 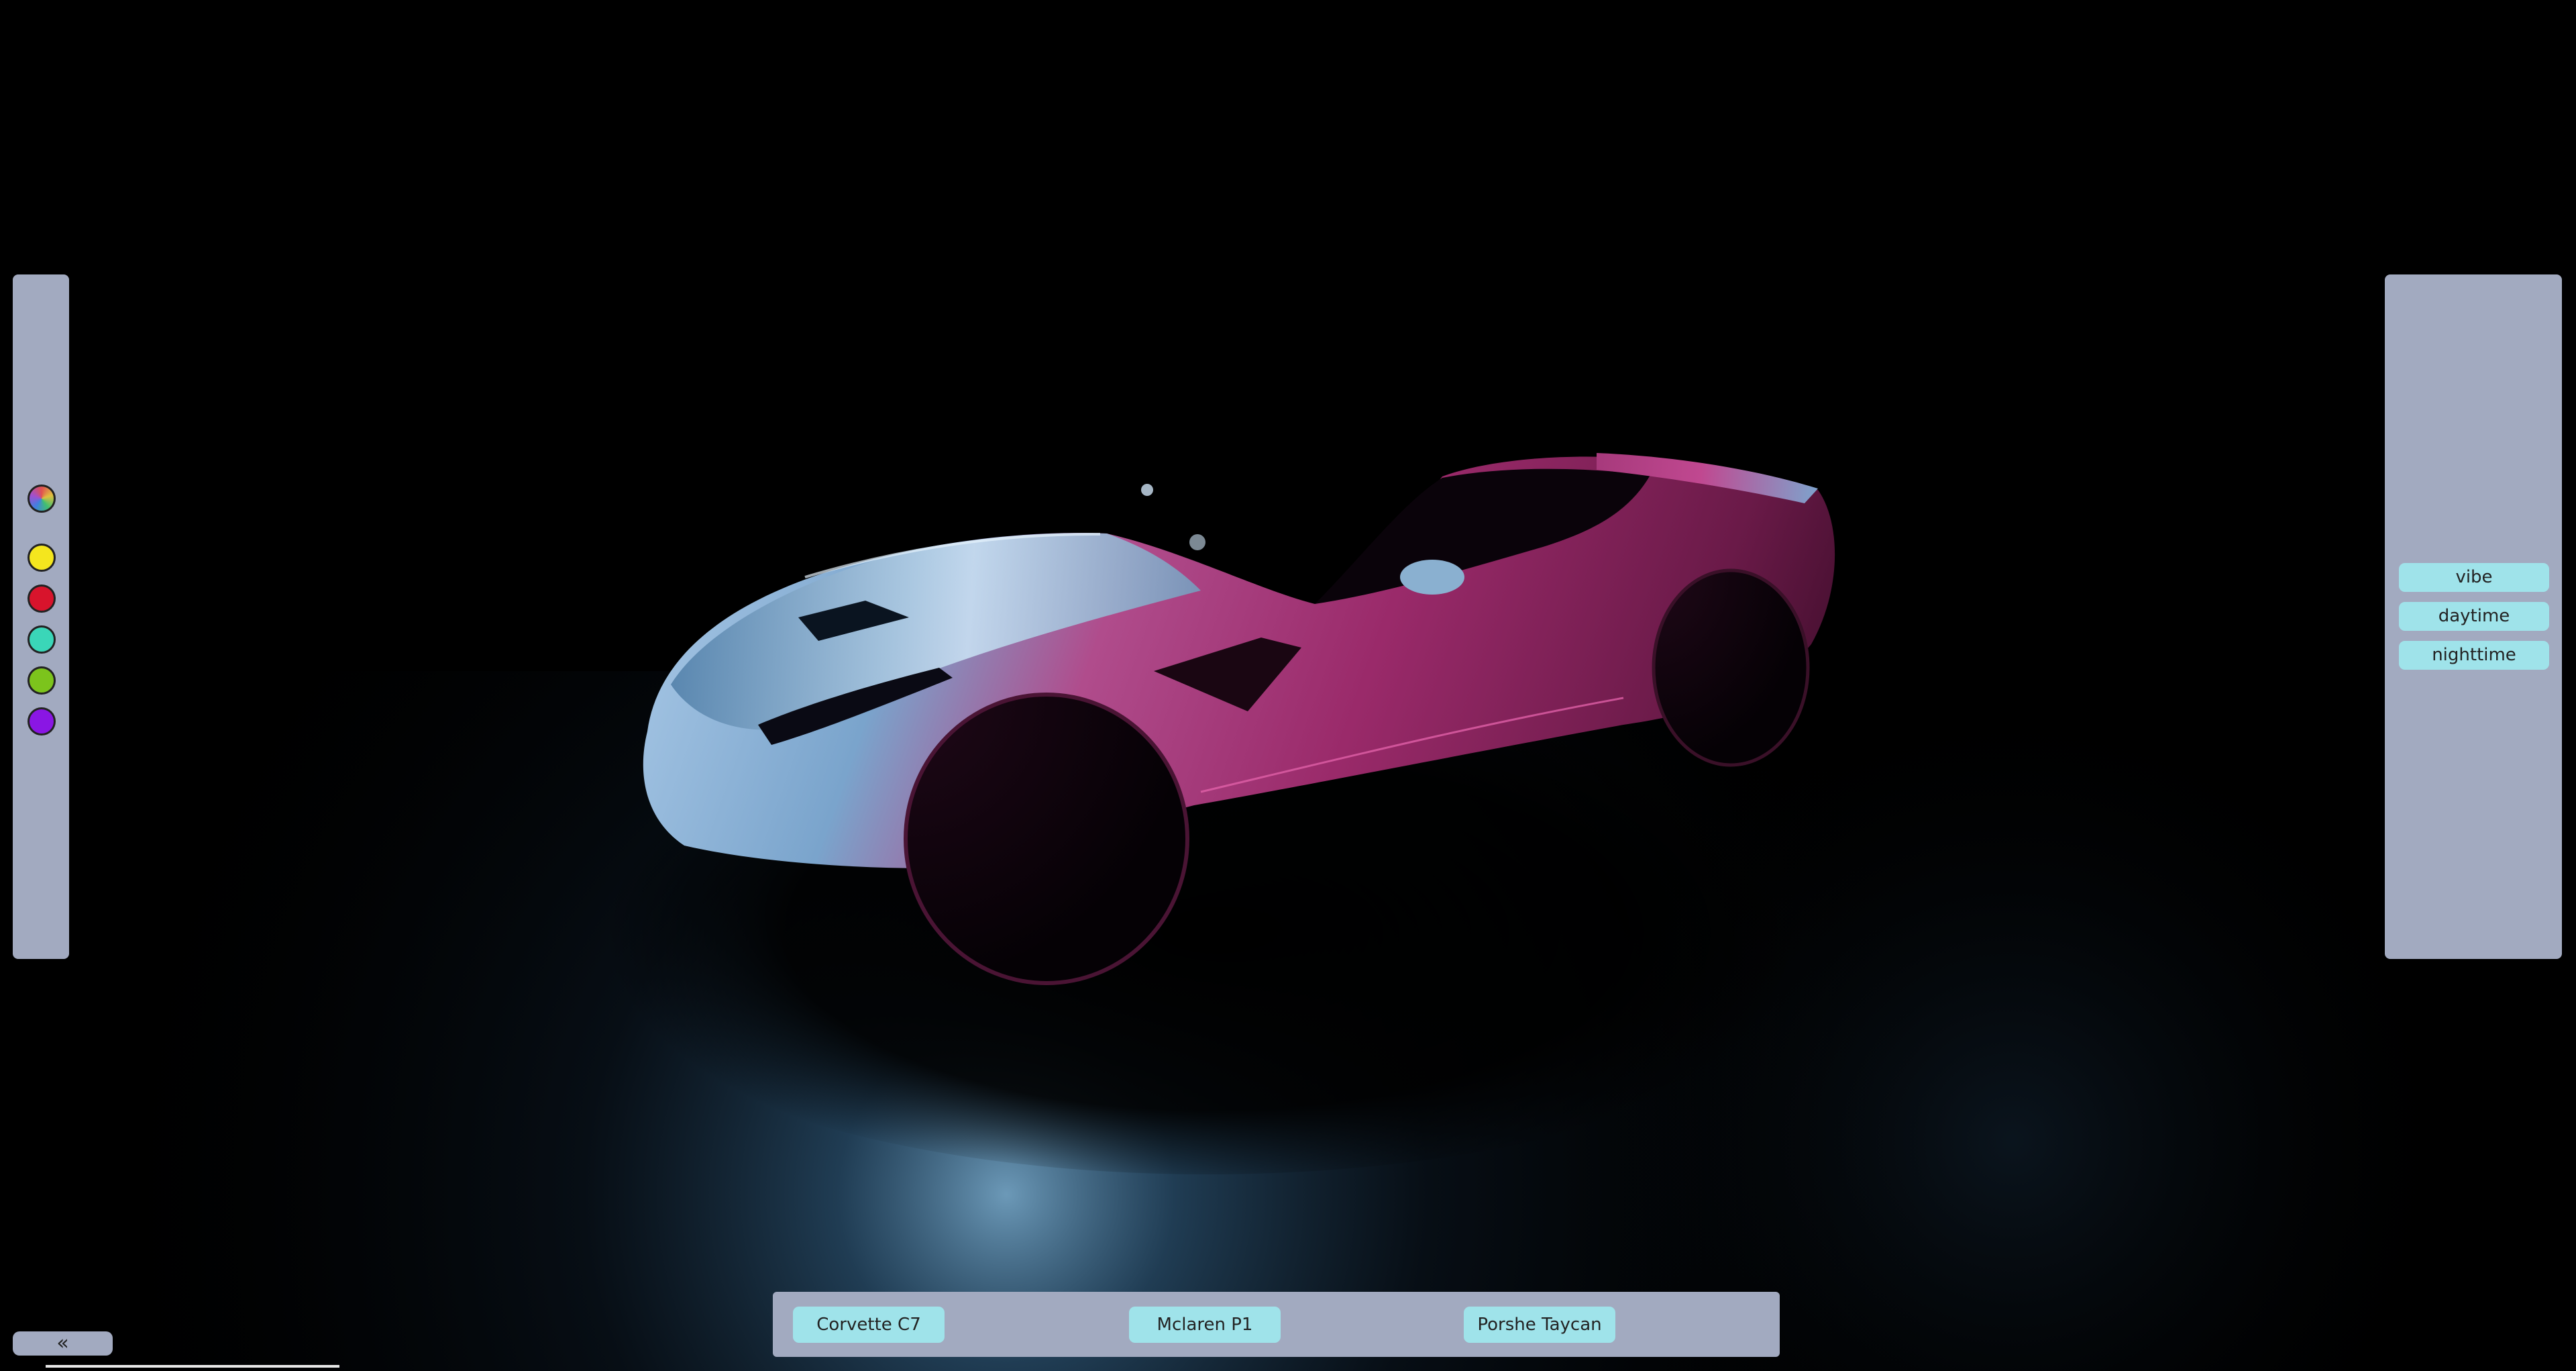 What do you see at coordinates (63, 1343) in the screenshot?
I see `double-chevron-left-icon: «` at bounding box center [63, 1343].